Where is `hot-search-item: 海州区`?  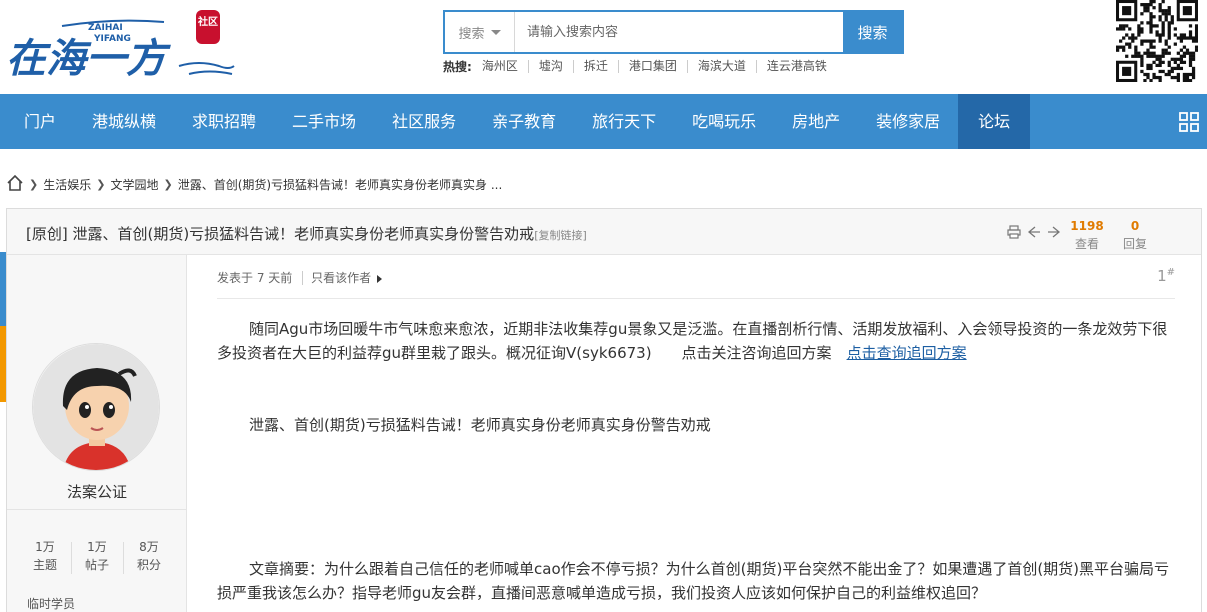 hot-search-item: 海州区 is located at coordinates (505, 66).